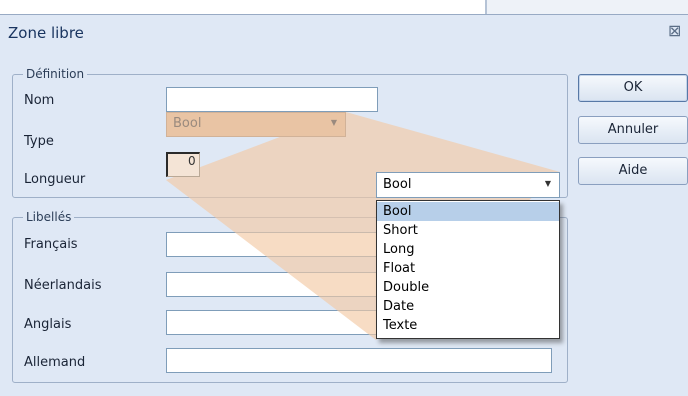  Describe the element at coordinates (468, 249) in the screenshot. I see `type-option-long: Long` at that location.